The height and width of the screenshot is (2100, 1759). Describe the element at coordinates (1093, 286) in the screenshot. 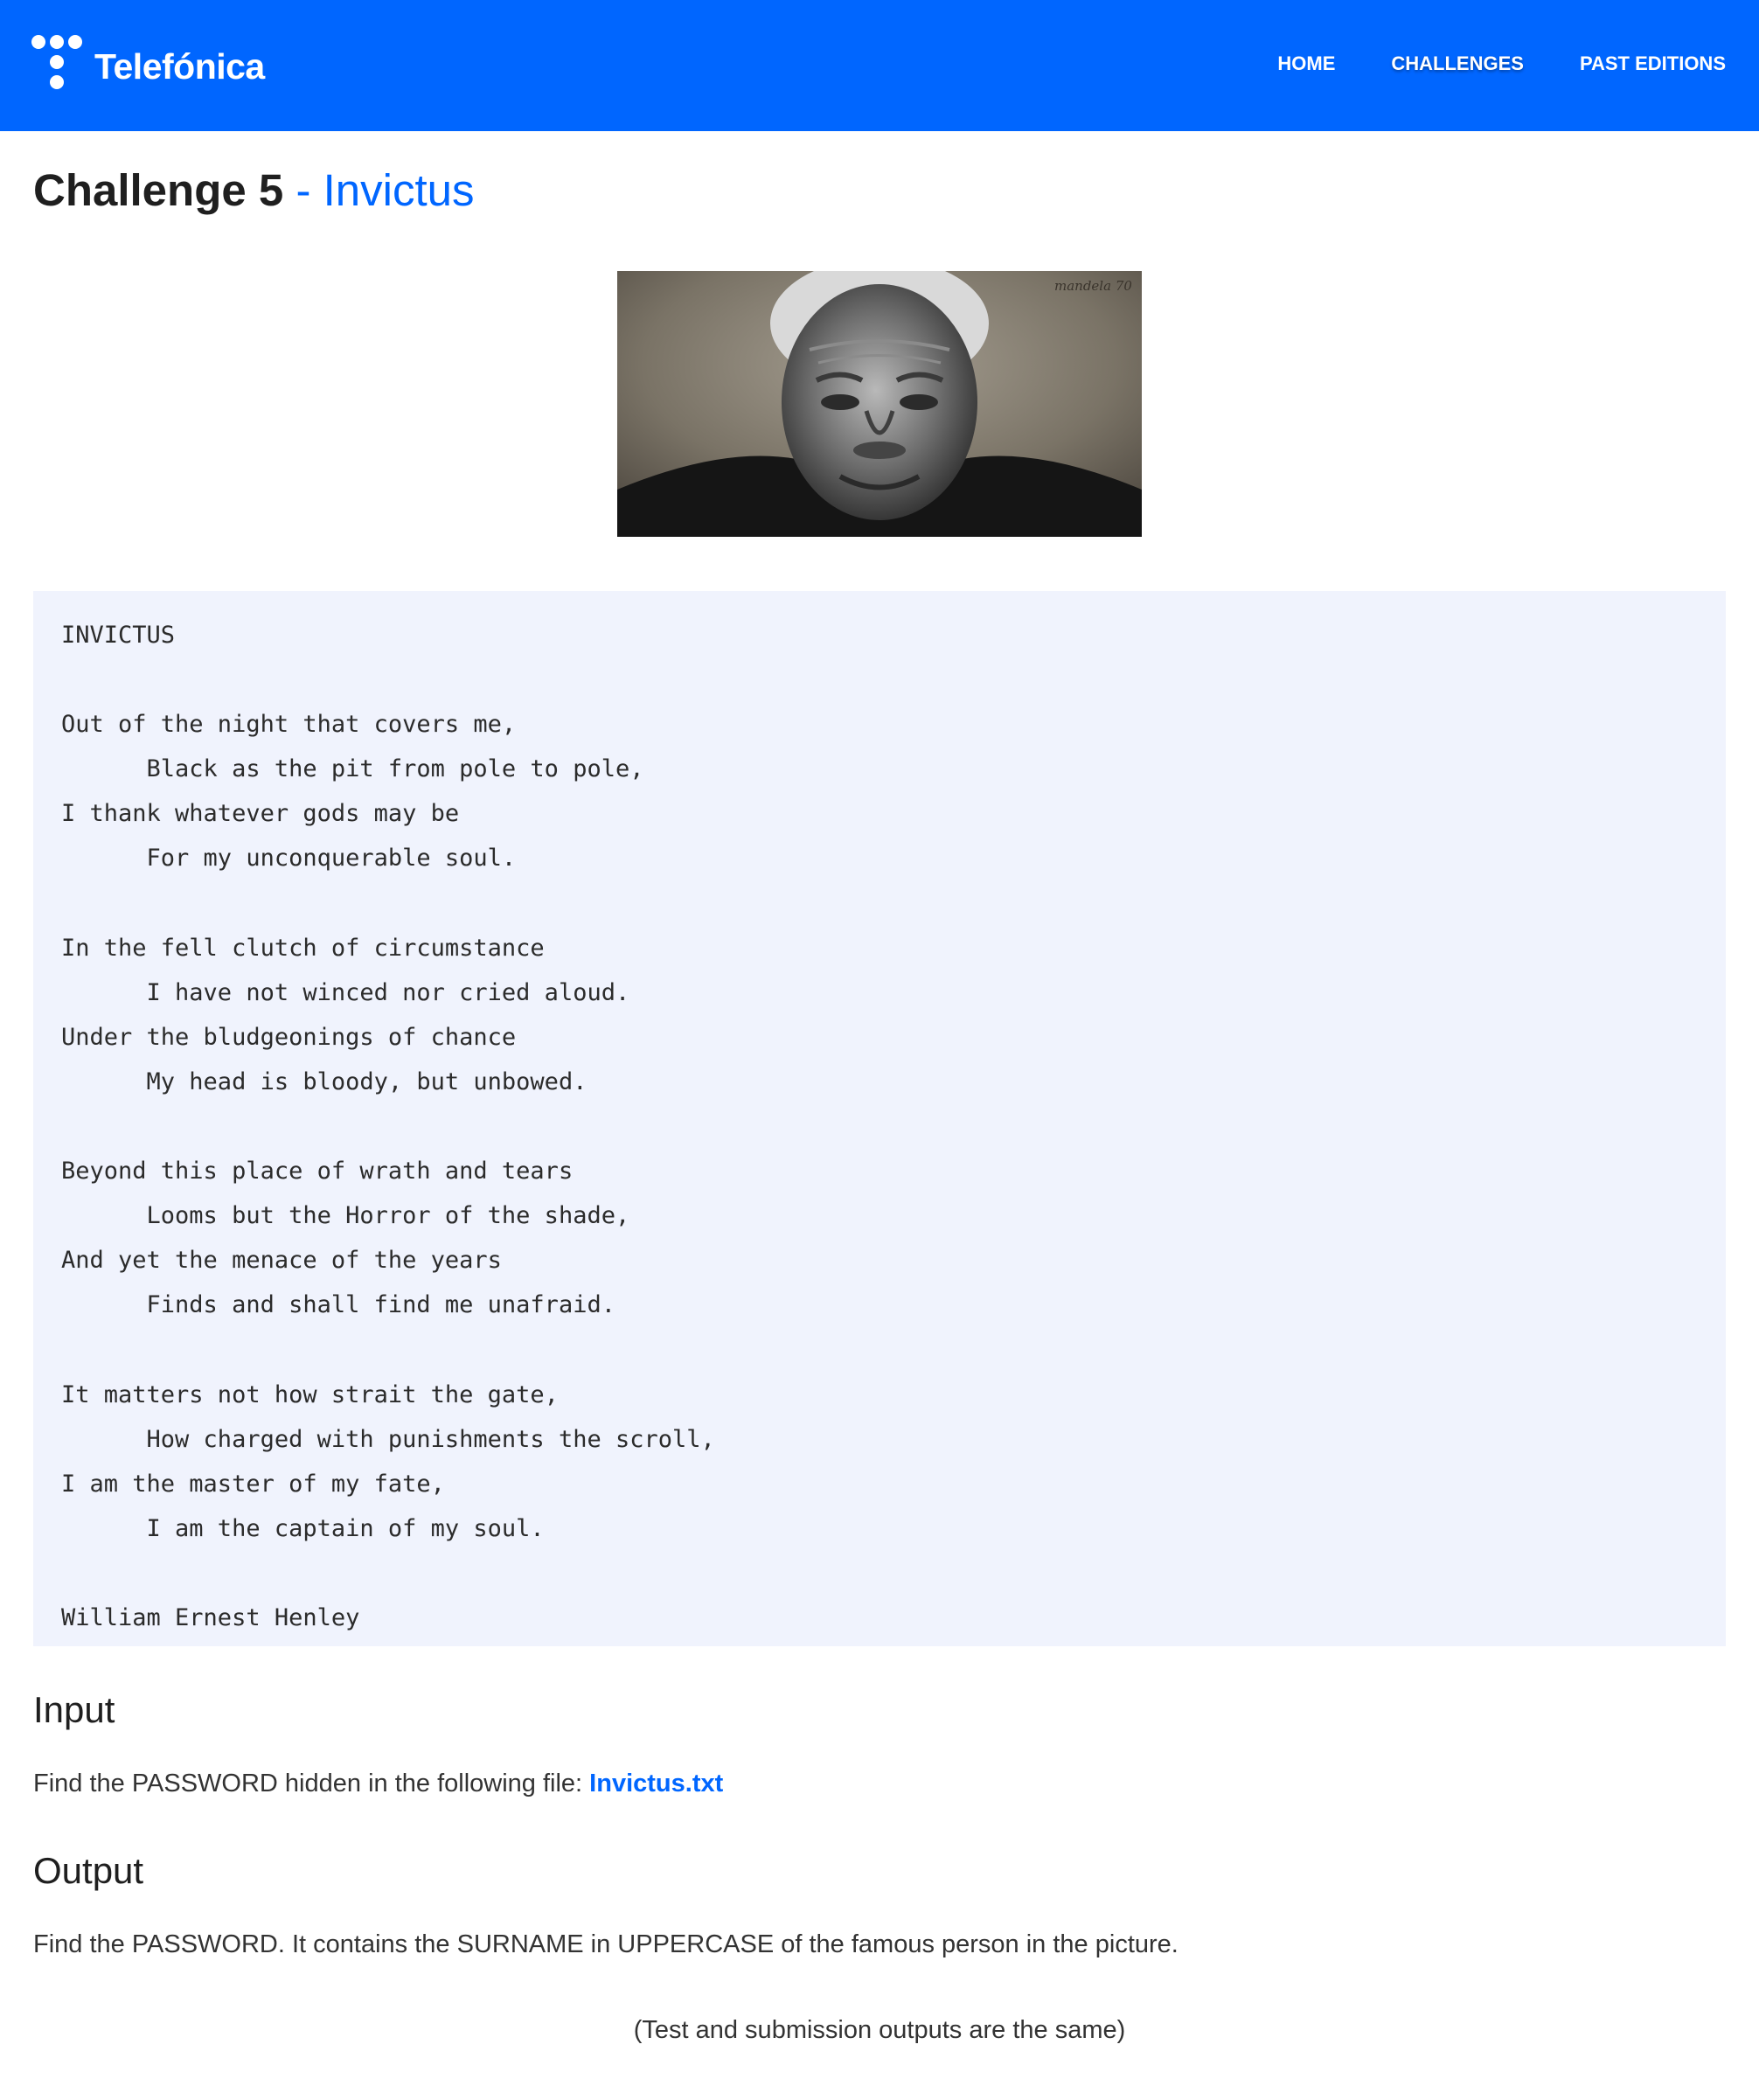

I see `portrait-signature: mandela 70` at that location.